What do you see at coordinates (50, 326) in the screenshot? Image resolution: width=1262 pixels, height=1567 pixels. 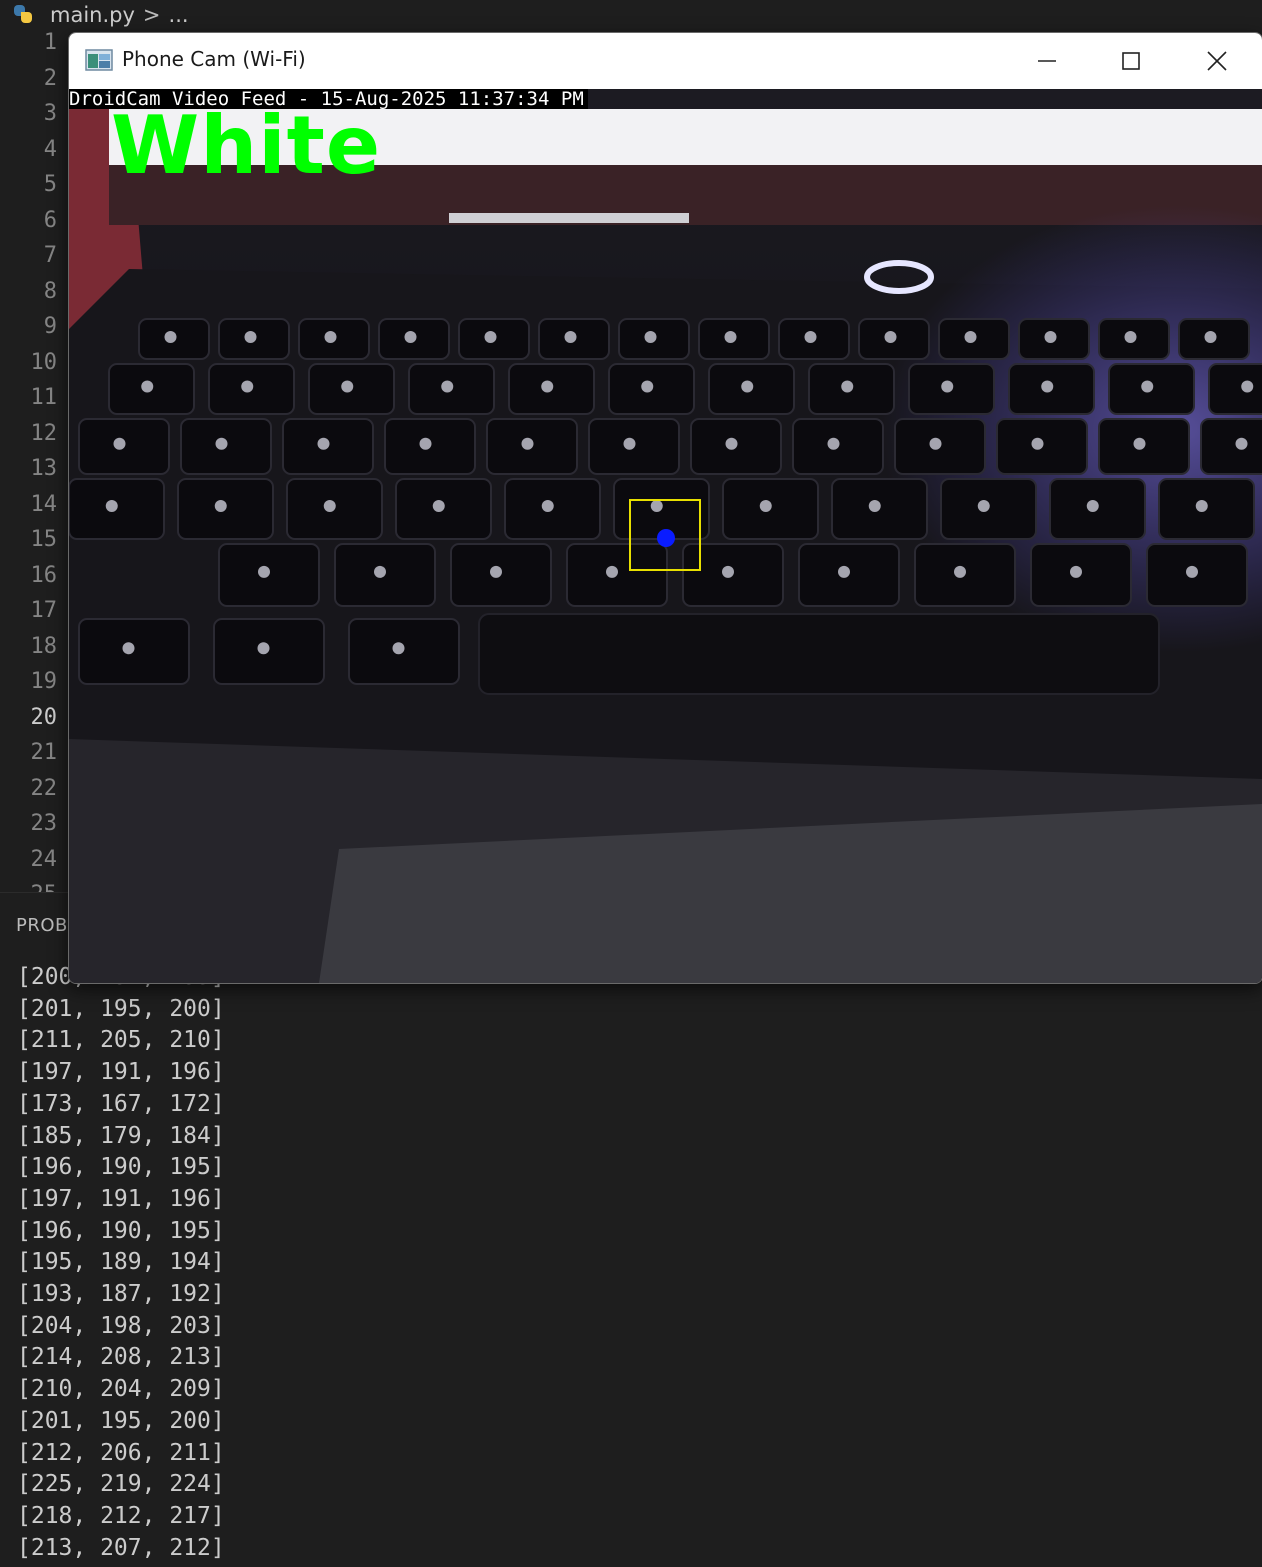 I see `line-number: 9` at bounding box center [50, 326].